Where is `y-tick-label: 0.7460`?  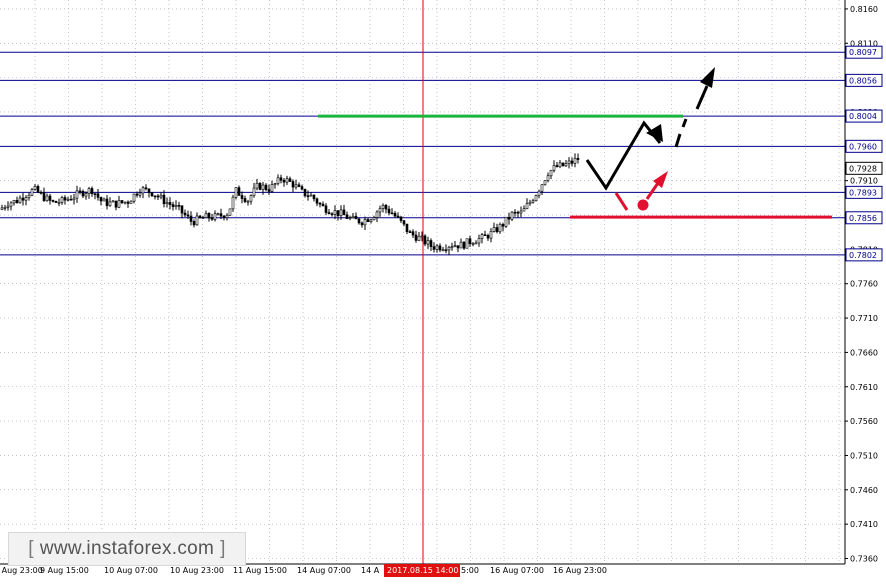
y-tick-label: 0.7460 is located at coordinates (864, 490).